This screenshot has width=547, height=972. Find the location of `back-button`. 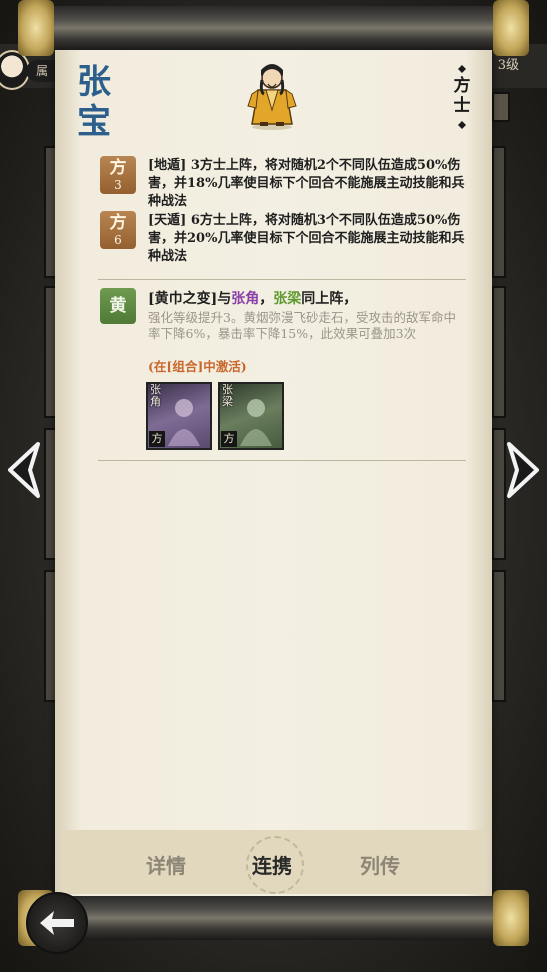

back-button is located at coordinates (57, 923).